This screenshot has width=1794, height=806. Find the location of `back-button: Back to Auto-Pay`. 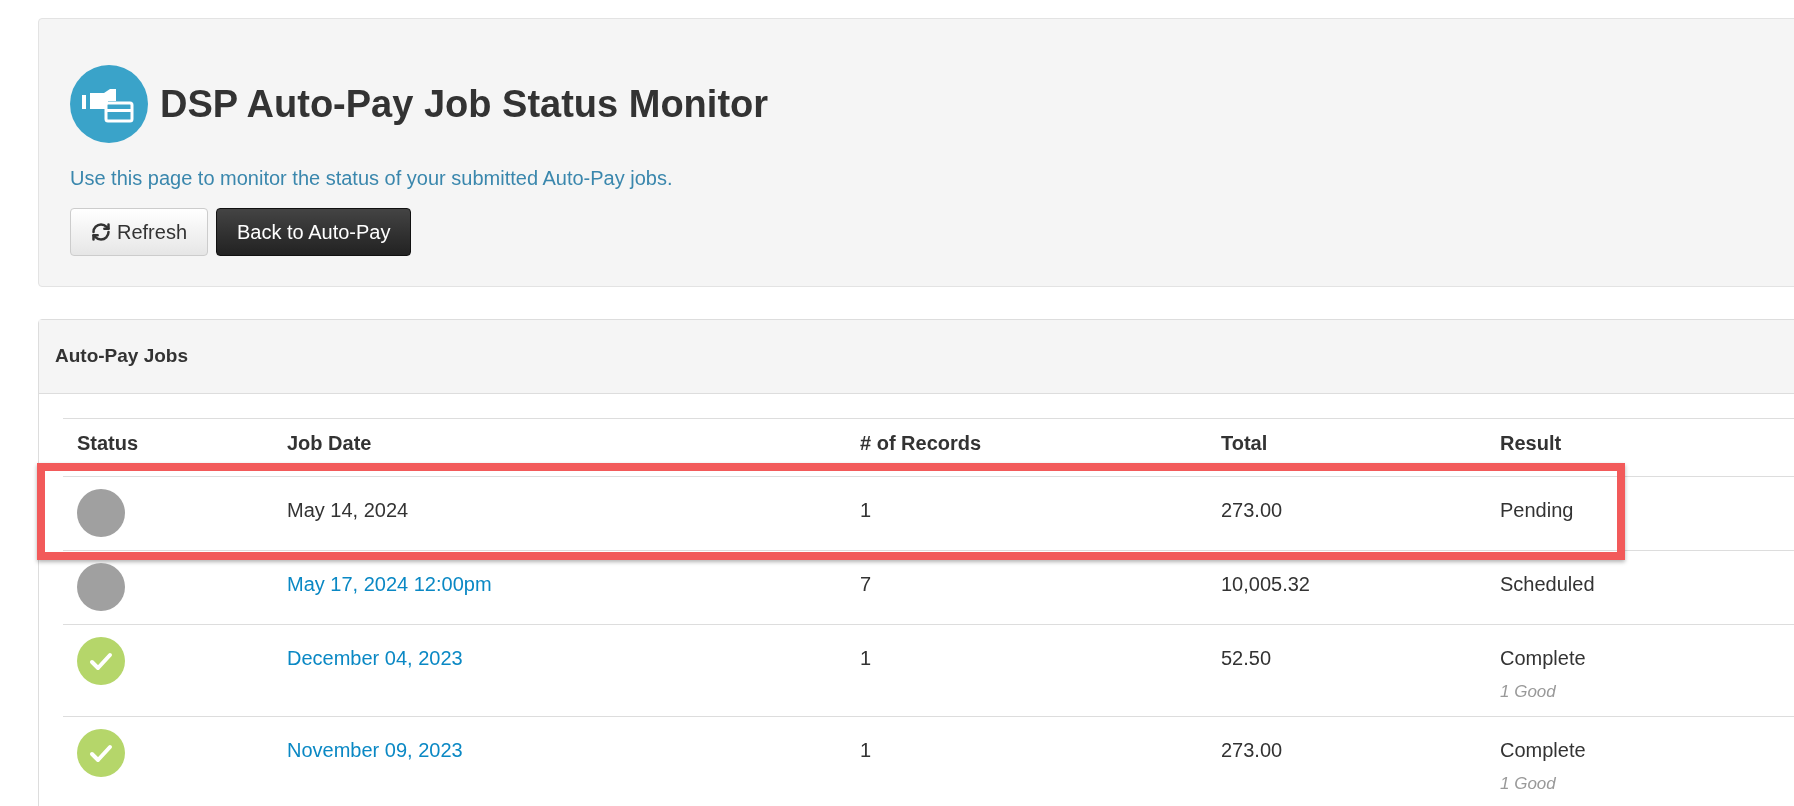

back-button: Back to Auto-Pay is located at coordinates (314, 232).